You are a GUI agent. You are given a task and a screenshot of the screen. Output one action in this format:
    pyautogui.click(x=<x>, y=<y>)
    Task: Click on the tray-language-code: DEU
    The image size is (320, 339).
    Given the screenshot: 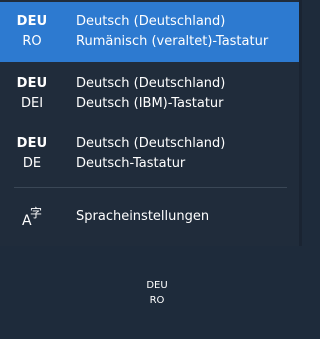 What is the action you would take?
    pyautogui.click(x=157, y=285)
    